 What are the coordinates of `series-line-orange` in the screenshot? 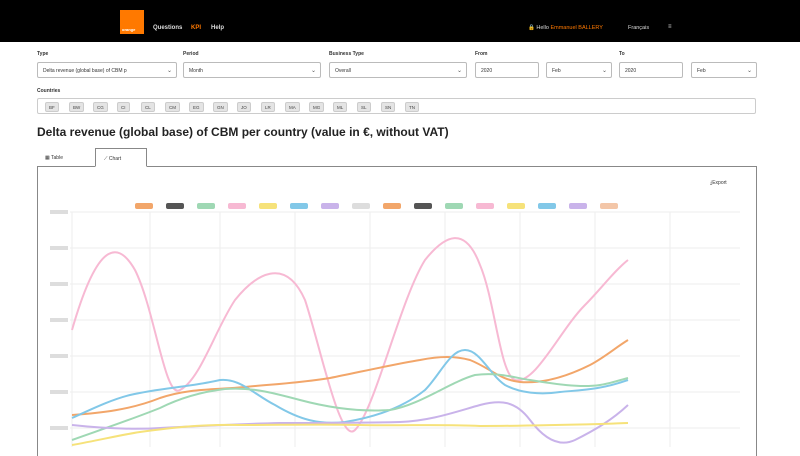 It's located at (350, 377).